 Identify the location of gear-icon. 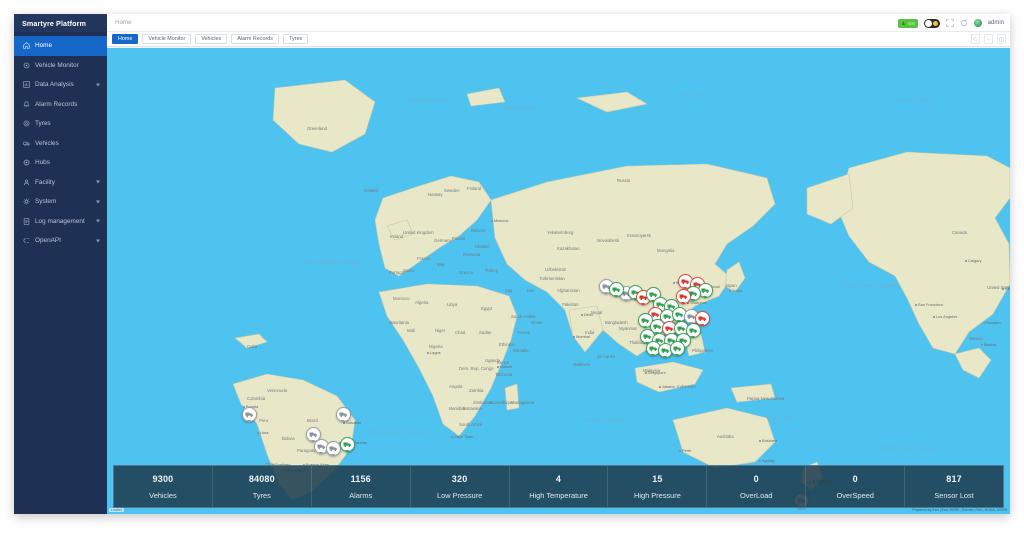
(26, 201).